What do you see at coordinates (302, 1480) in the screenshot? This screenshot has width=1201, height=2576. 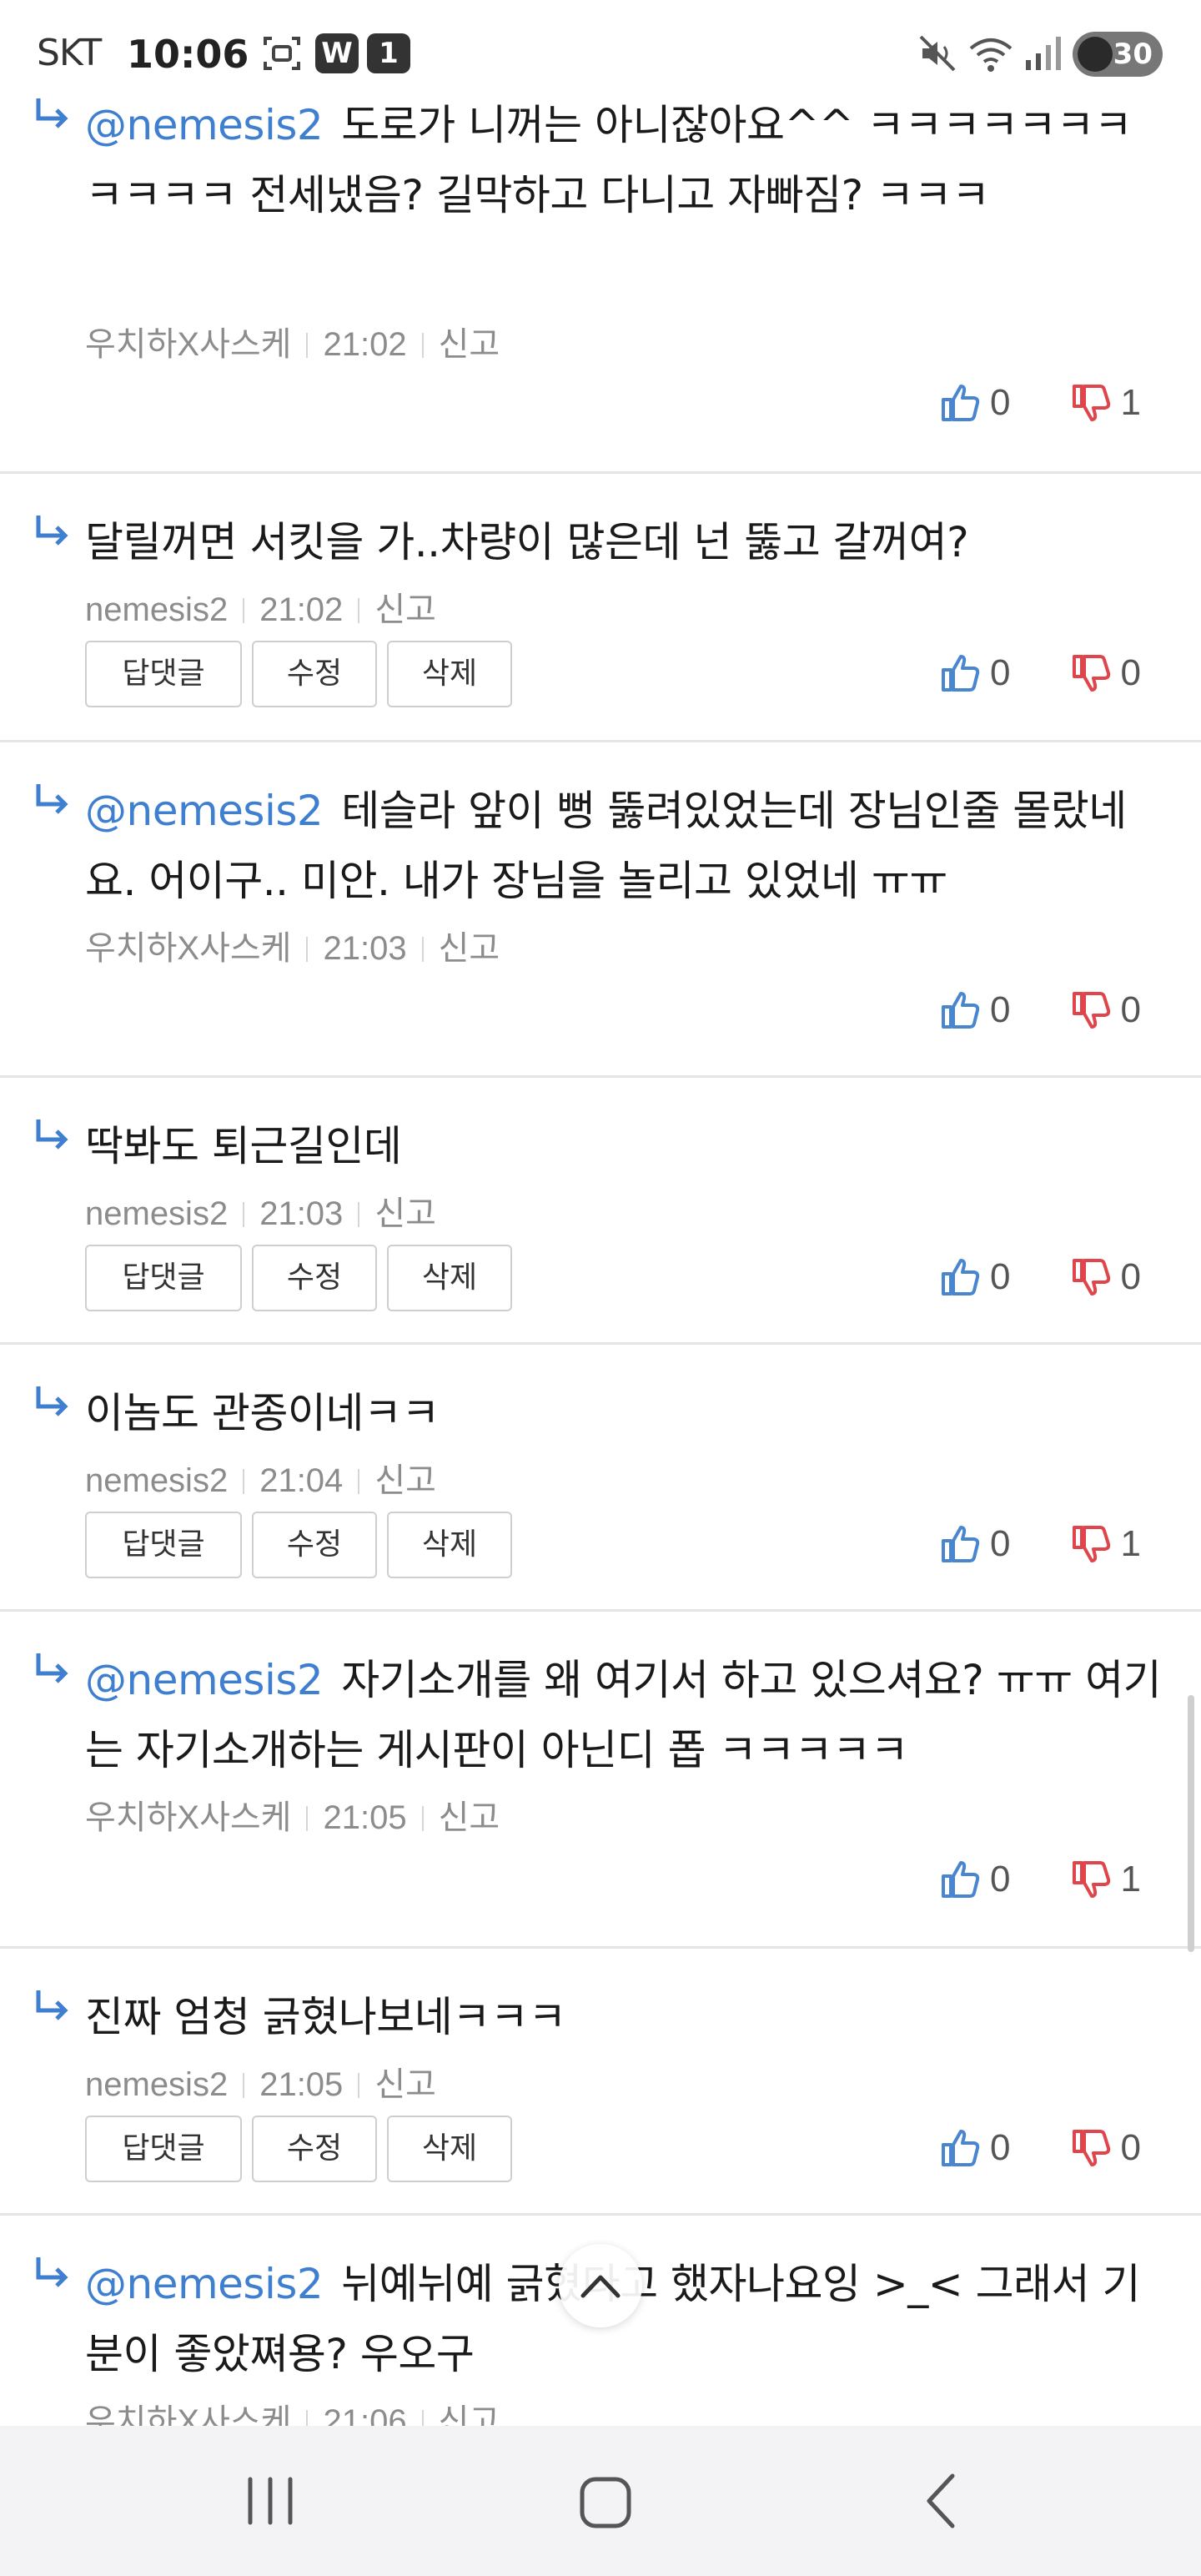 I see `comment-time: 21:04` at bounding box center [302, 1480].